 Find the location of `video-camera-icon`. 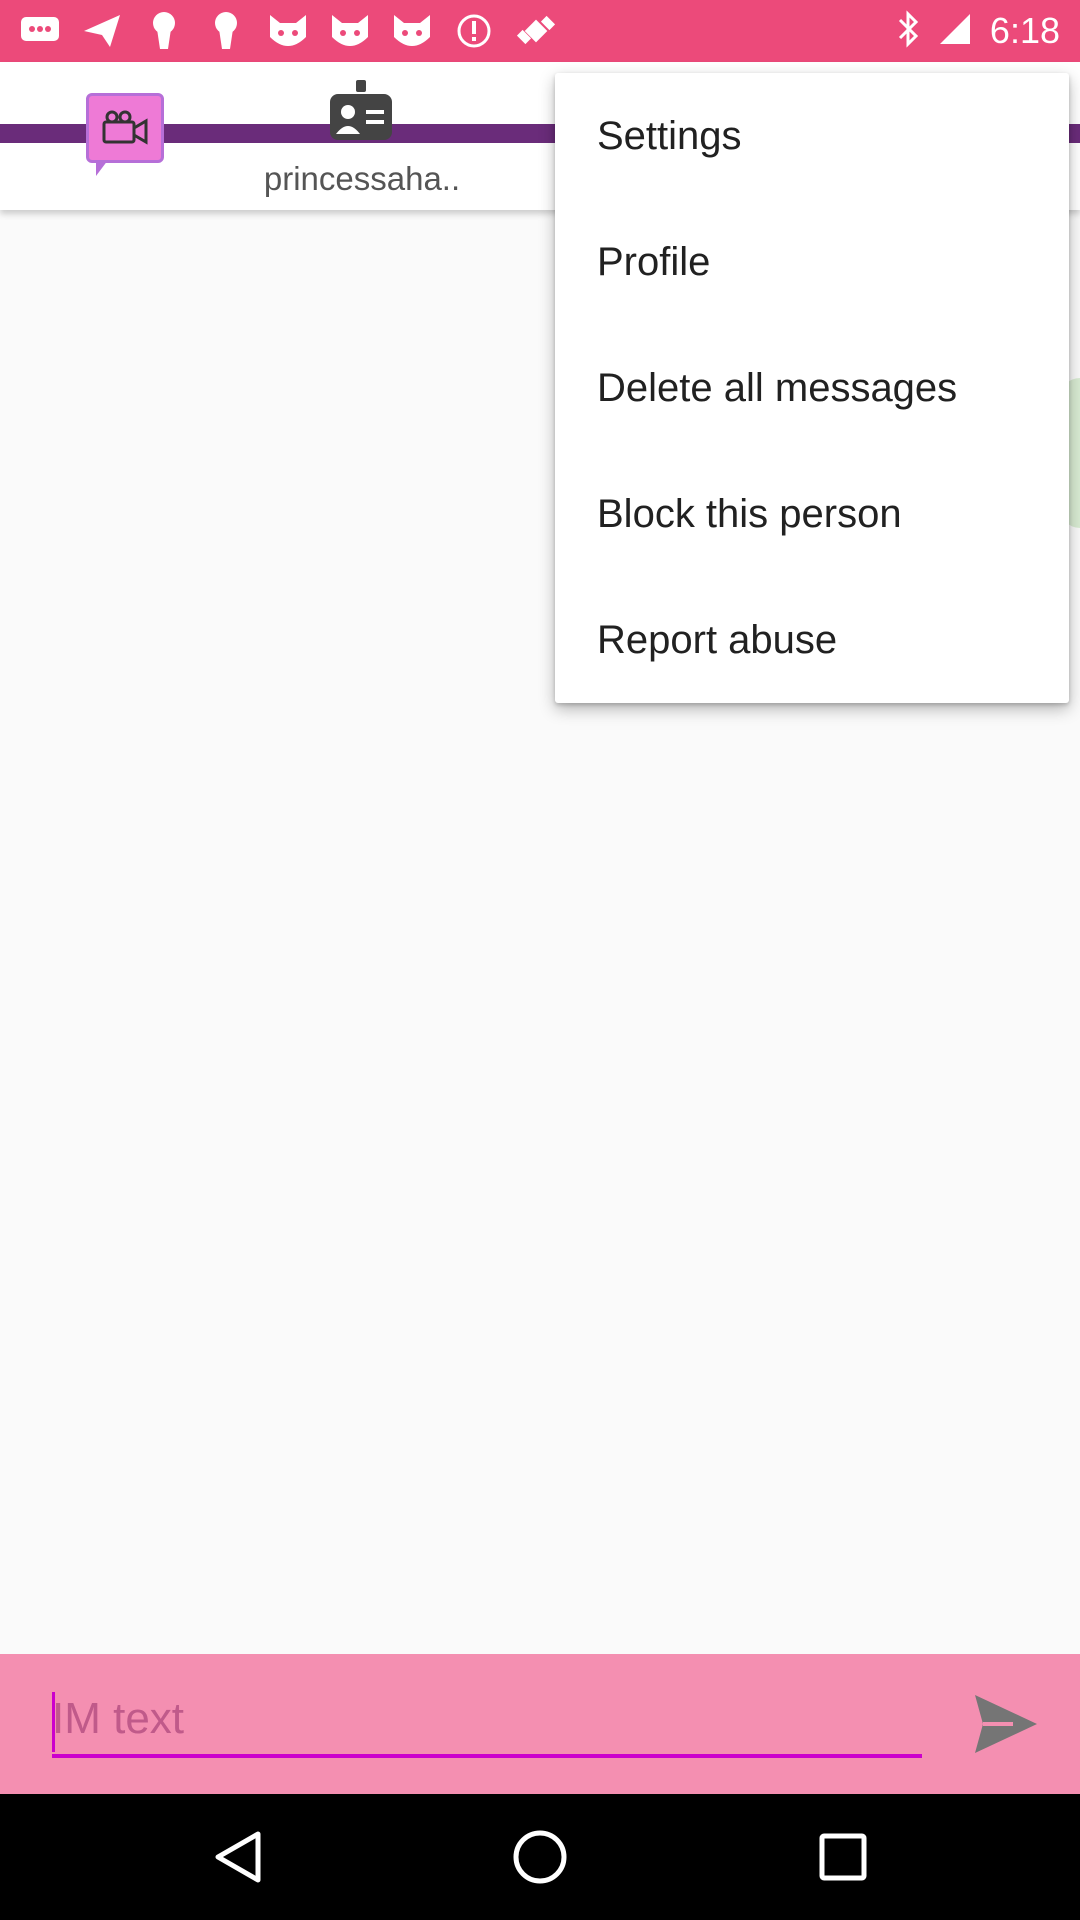

video-camera-icon is located at coordinates (125, 127).